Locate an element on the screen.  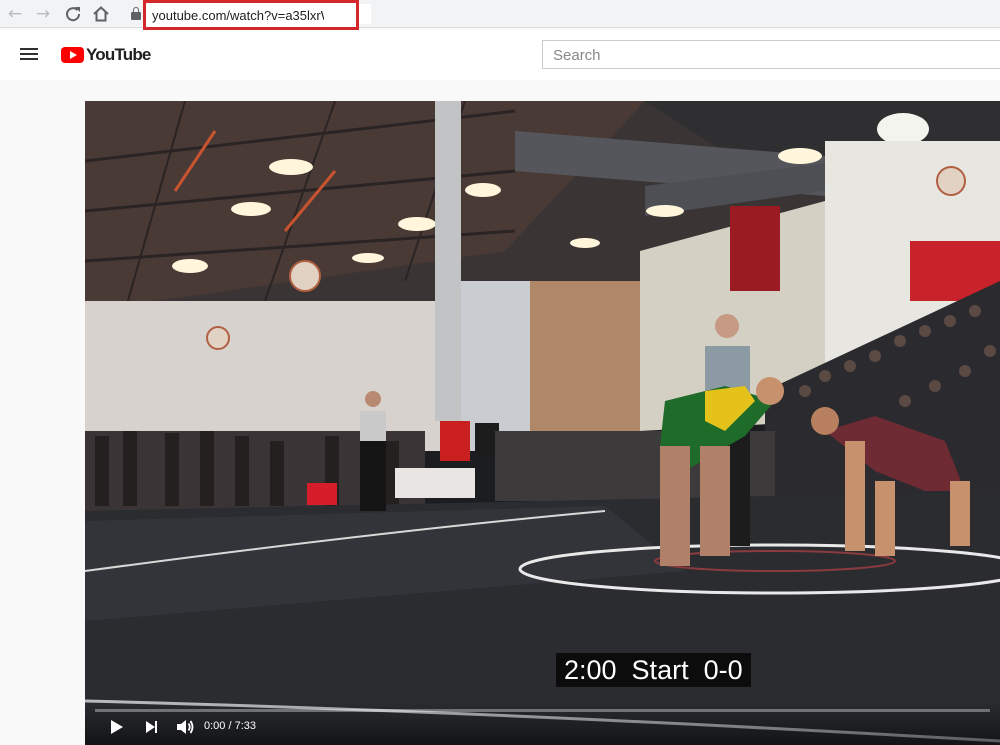
volume-icon is located at coordinates (185, 727).